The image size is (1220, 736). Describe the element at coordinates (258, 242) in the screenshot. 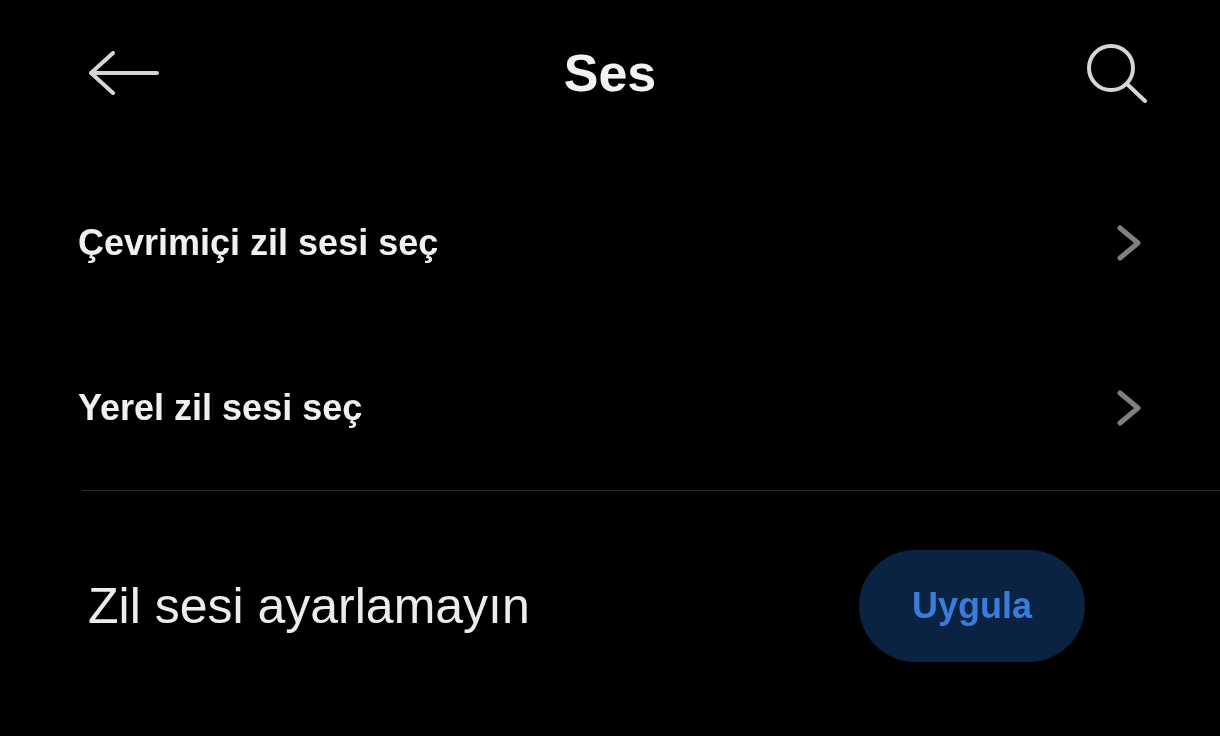

I see `menu-row-label: Çevrimiçi zil sesi seç` at that location.